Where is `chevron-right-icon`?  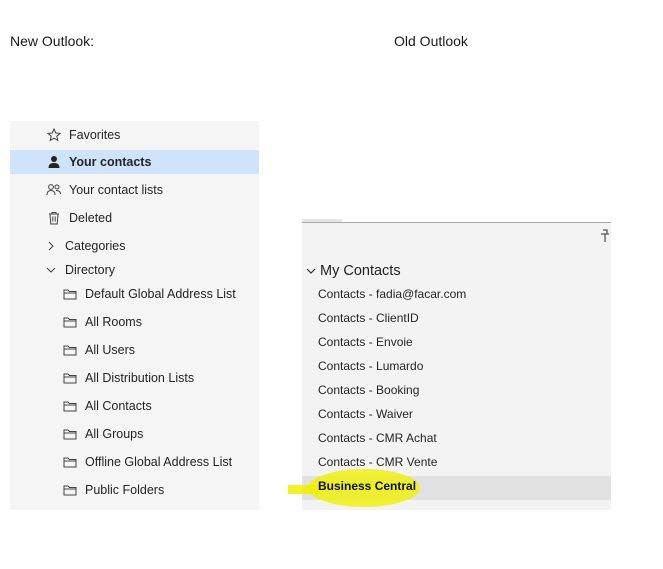 chevron-right-icon is located at coordinates (51, 246).